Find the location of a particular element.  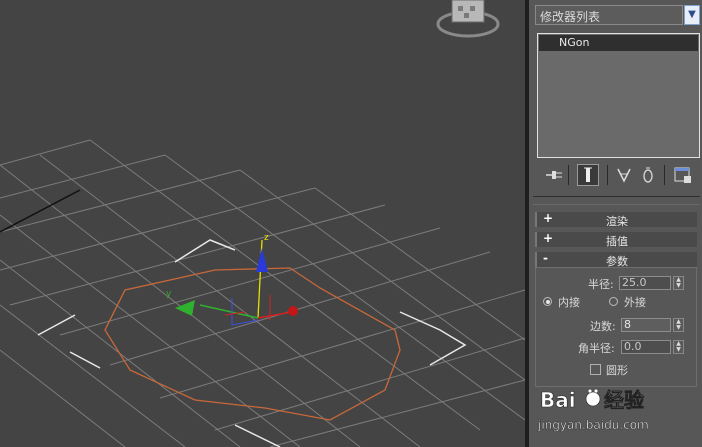

z-axis-arrow is located at coordinates (262, 260).